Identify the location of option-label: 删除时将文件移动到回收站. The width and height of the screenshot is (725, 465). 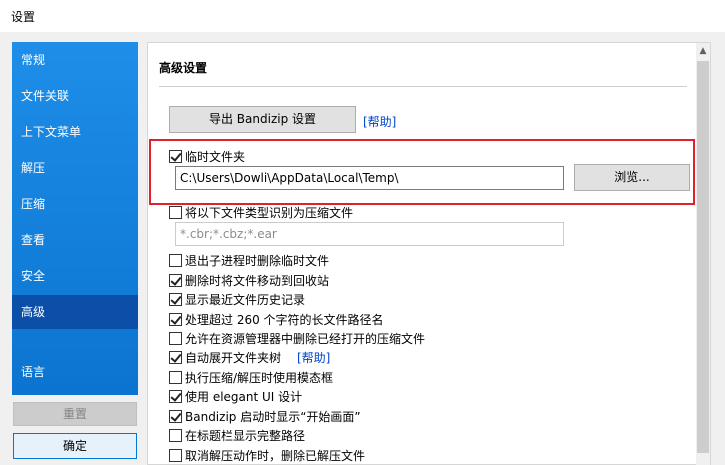
(257, 280).